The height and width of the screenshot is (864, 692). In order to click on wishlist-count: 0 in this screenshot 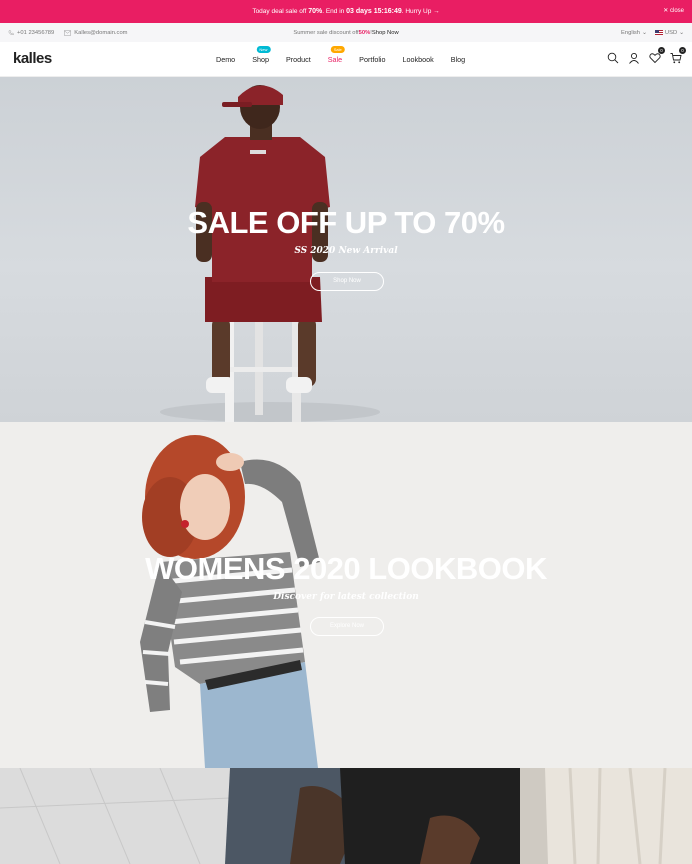, I will do `click(661, 50)`.